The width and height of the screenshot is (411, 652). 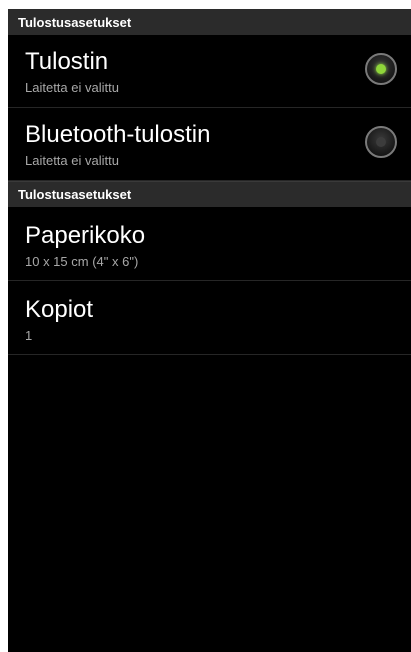 What do you see at coordinates (209, 318) in the screenshot?
I see `setting-copies: Kopiot 1` at bounding box center [209, 318].